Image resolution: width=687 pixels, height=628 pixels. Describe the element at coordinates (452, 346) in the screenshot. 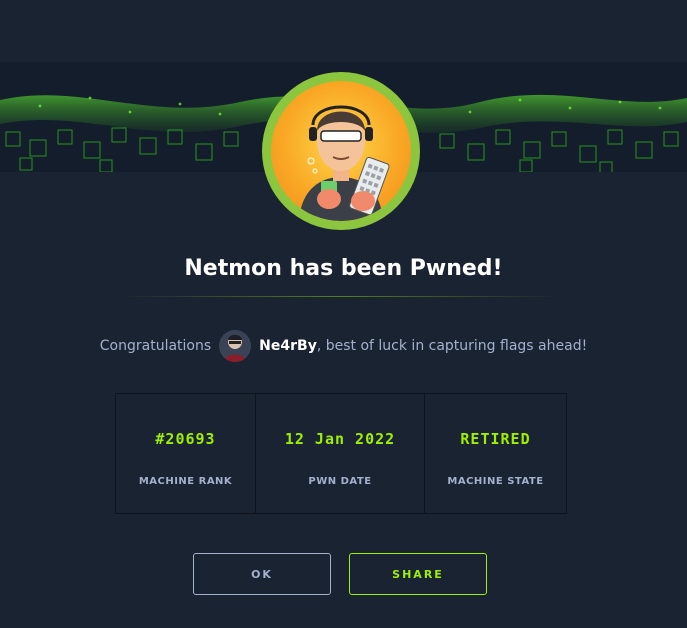

I see `congrats-suffix: , best of luck in capturing flags ahead!` at that location.